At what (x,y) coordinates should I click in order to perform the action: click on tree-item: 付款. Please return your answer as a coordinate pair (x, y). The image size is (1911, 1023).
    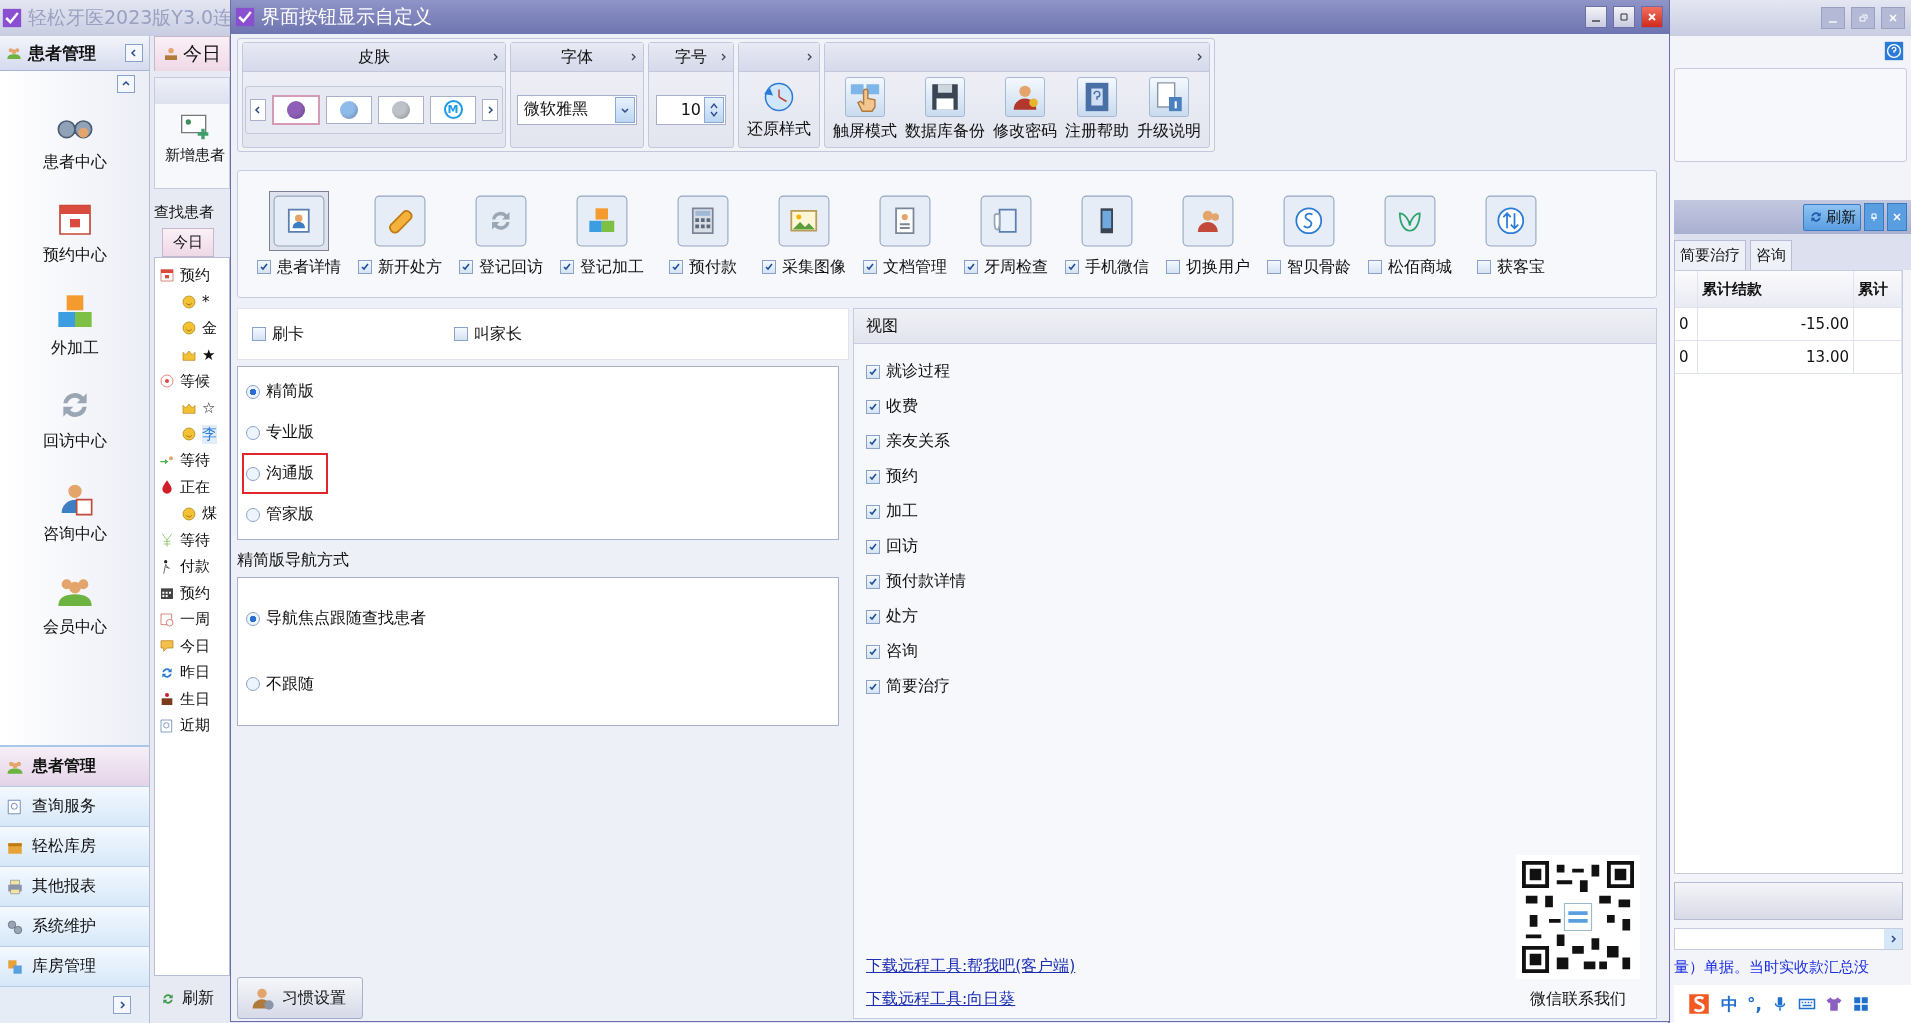
    Looking at the image, I should click on (192, 566).